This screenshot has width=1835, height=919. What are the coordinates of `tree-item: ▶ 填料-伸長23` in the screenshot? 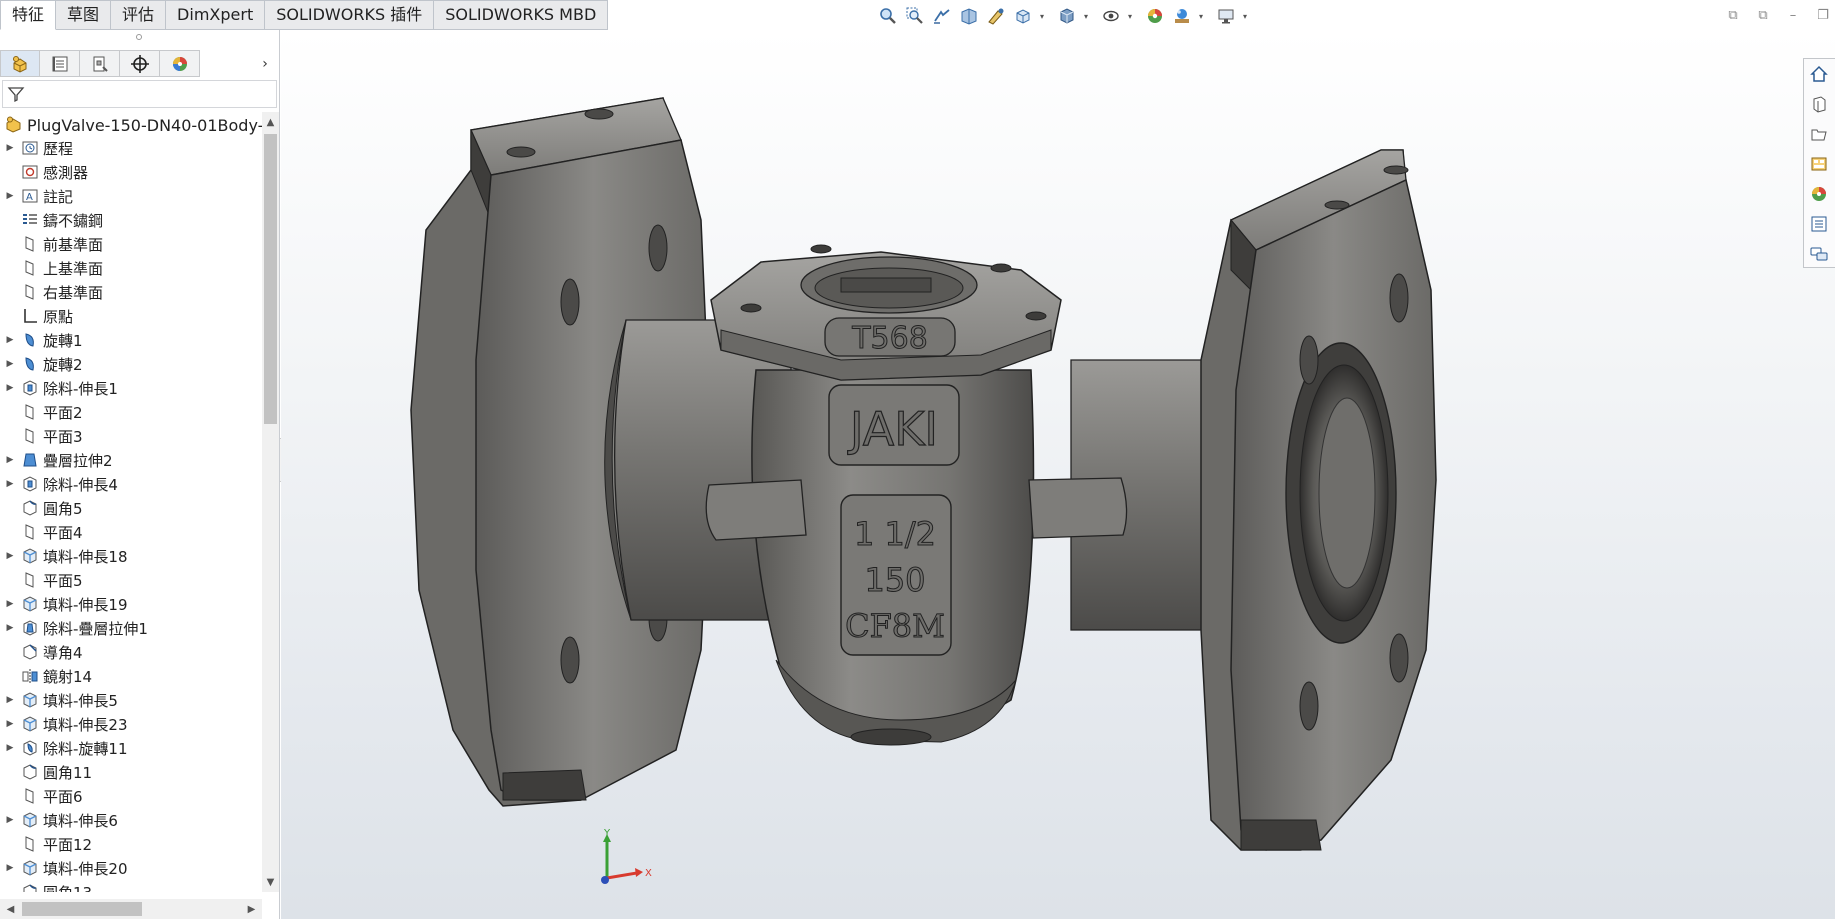 It's located at (131, 724).